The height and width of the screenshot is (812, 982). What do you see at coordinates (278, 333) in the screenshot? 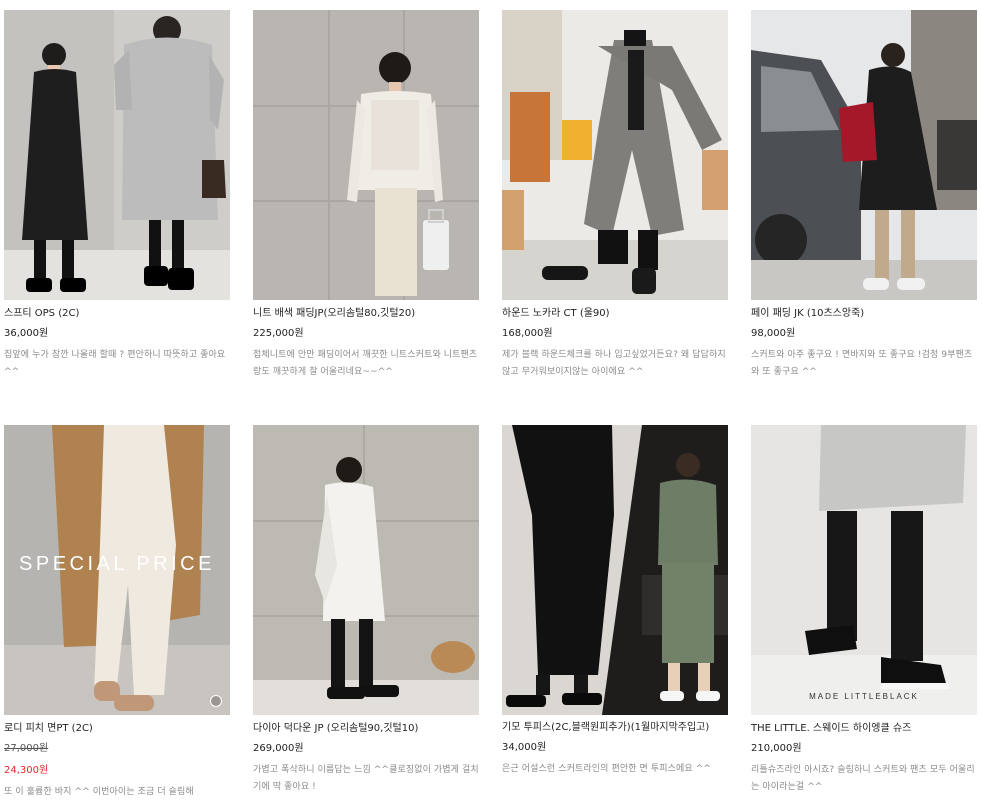
I see `product-price: 225,000원` at bounding box center [278, 333].